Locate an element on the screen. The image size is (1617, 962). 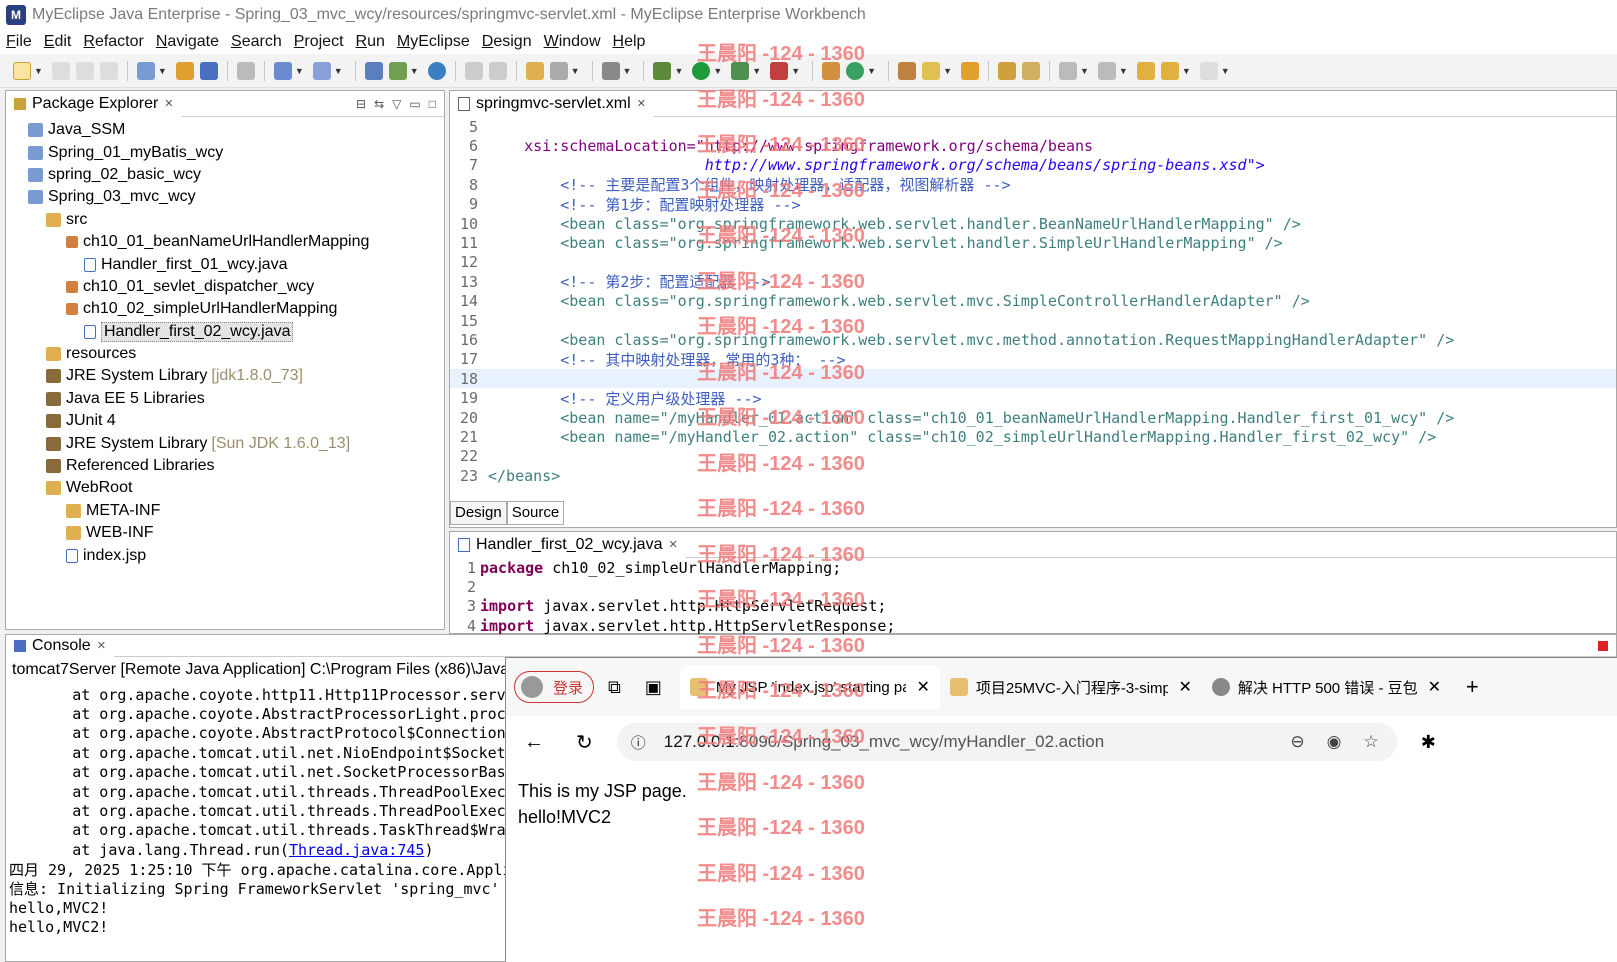
new-web-project-icon is located at coordinates (373, 70).